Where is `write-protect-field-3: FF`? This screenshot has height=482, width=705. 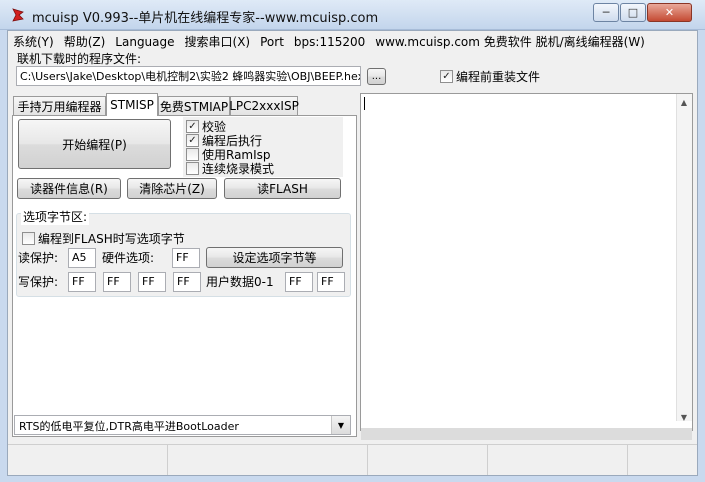 write-protect-field-3: FF is located at coordinates (187, 282).